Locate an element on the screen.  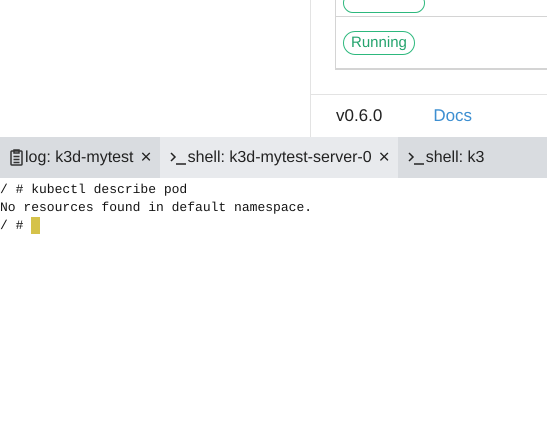
status-badge: Running is located at coordinates (379, 42).